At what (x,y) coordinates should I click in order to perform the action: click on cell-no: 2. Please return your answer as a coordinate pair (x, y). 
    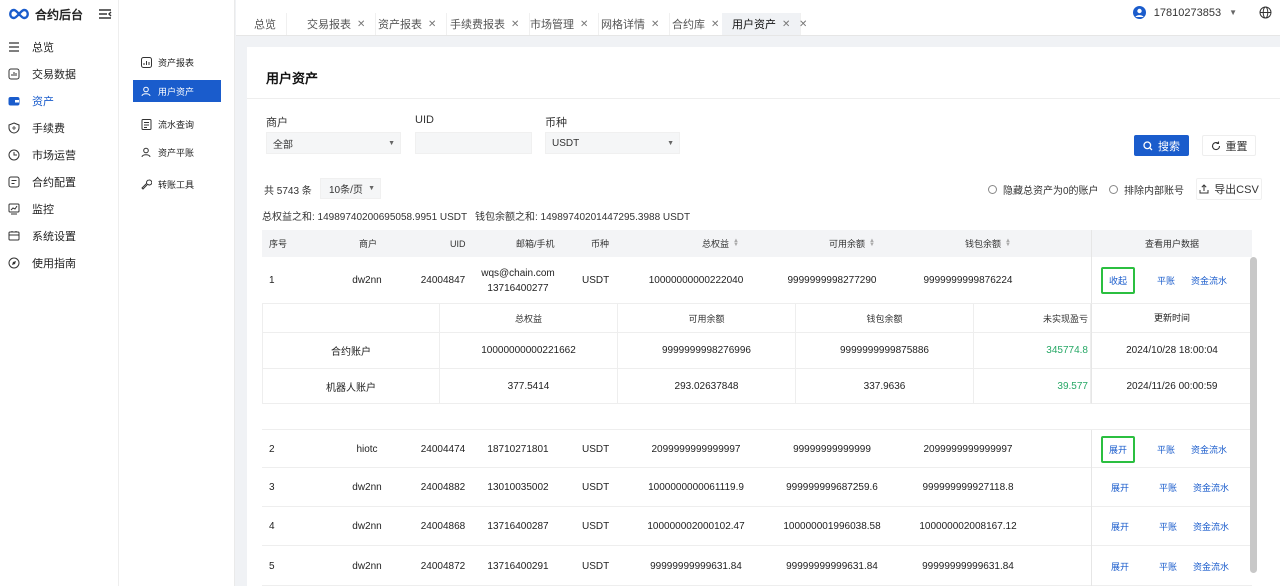
    Looking at the image, I should click on (272, 449).